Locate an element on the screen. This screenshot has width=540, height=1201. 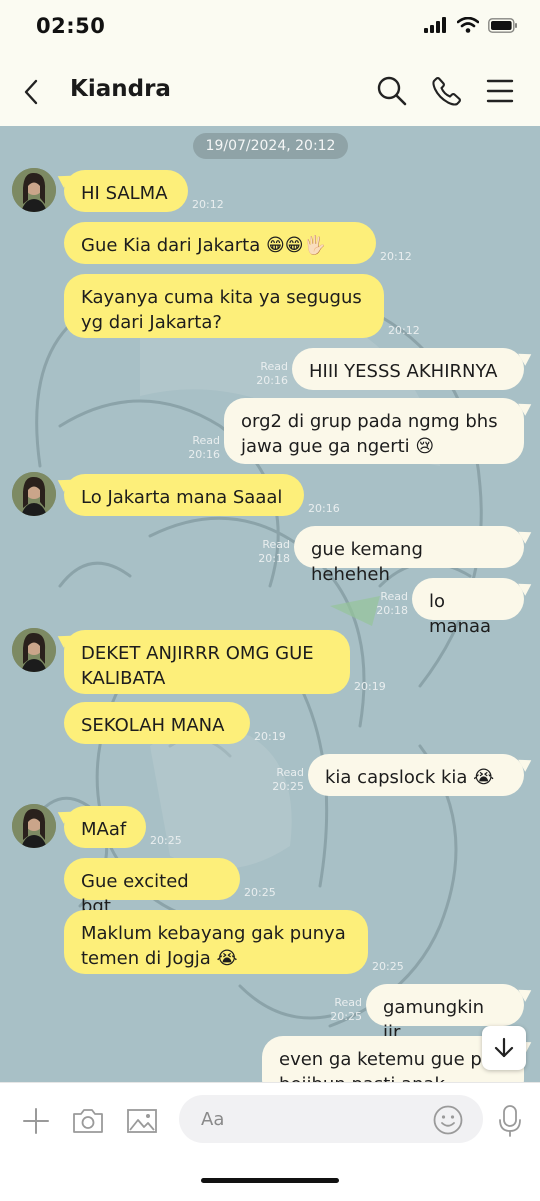
incoming-message-bubble: DEKET ANJIRRR OMG GUE KALIBATA is located at coordinates (207, 662).